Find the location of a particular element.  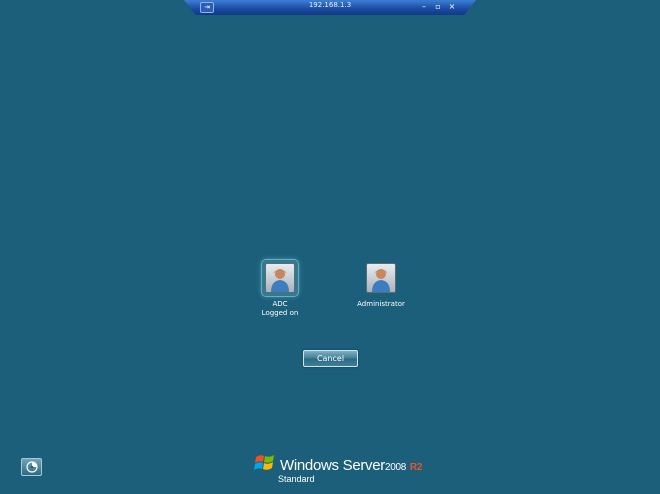

user-tile-adc: ADC Logged on is located at coordinates (280, 289).